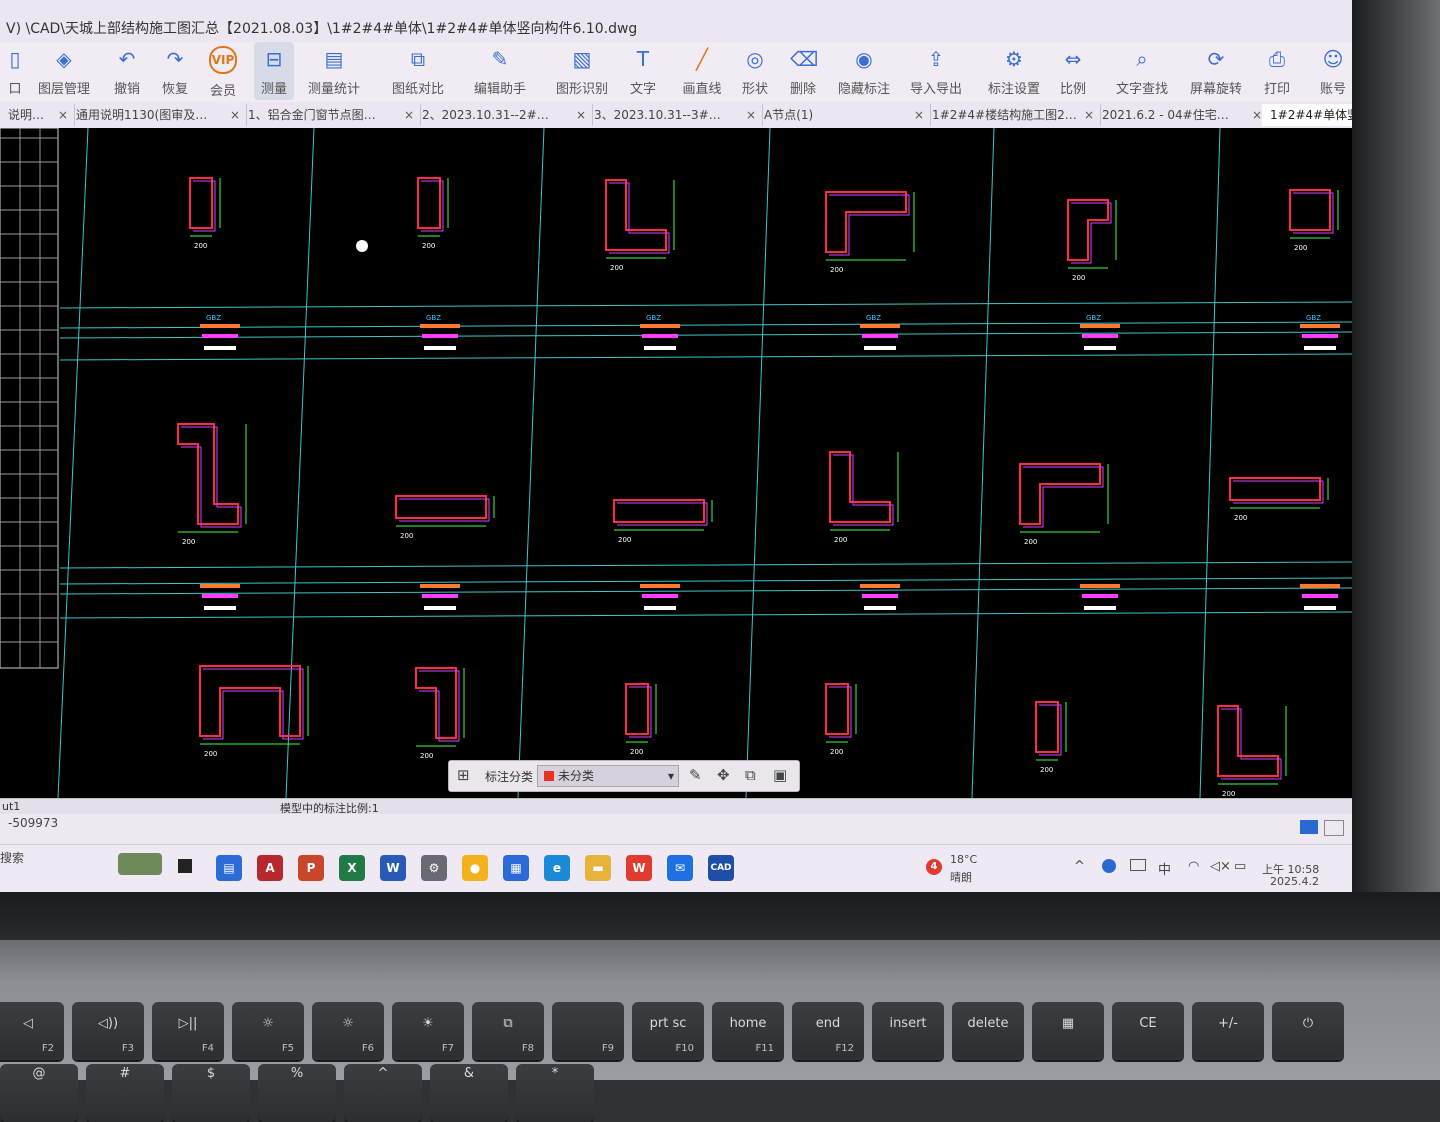 The height and width of the screenshot is (1122, 1440). I want to click on key-k13: ▦, so click(1068, 1031).